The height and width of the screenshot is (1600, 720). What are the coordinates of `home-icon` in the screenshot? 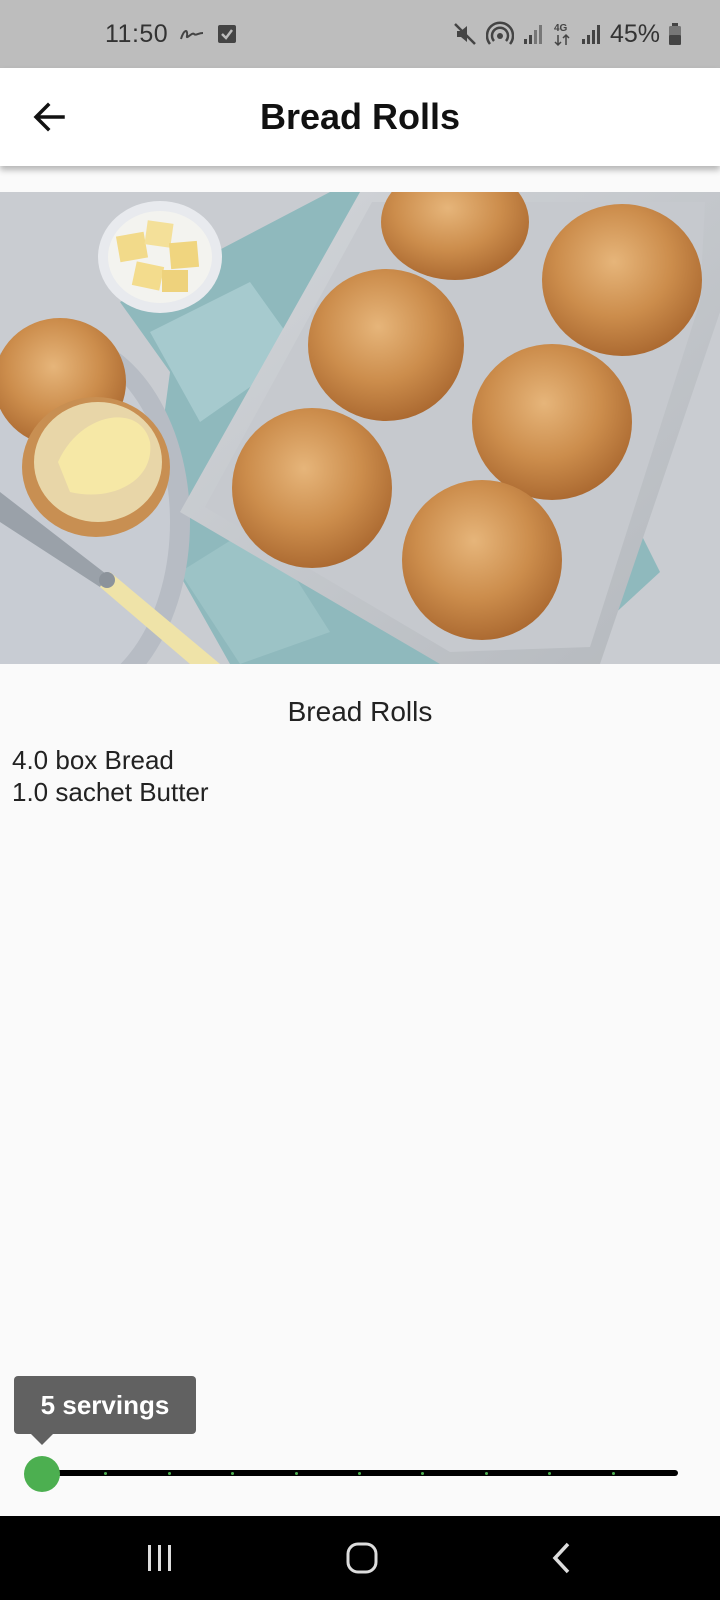 It's located at (362, 1558).